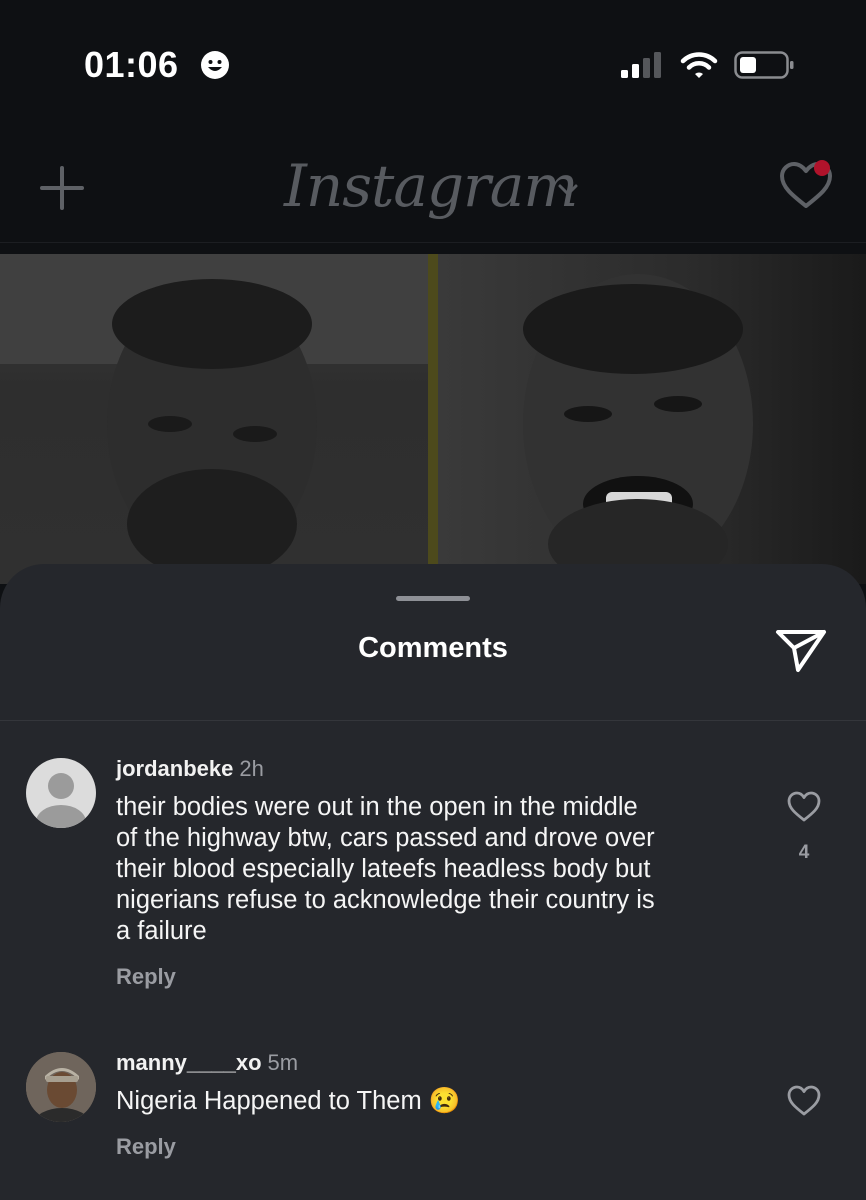 This screenshot has width=866, height=1200. I want to click on like-count: 4, so click(804, 852).